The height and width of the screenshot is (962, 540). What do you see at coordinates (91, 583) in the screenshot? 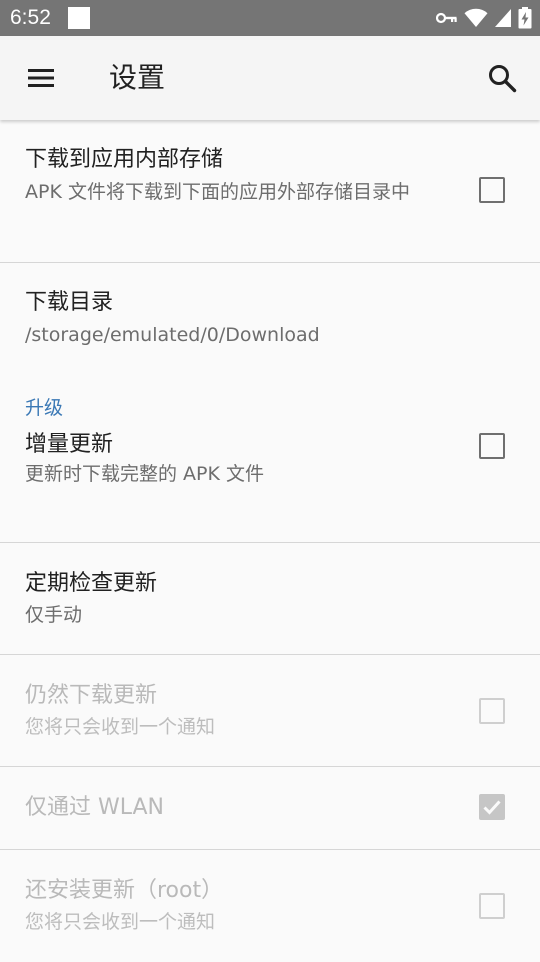
I see `pref-title: 定期检查更新` at bounding box center [91, 583].